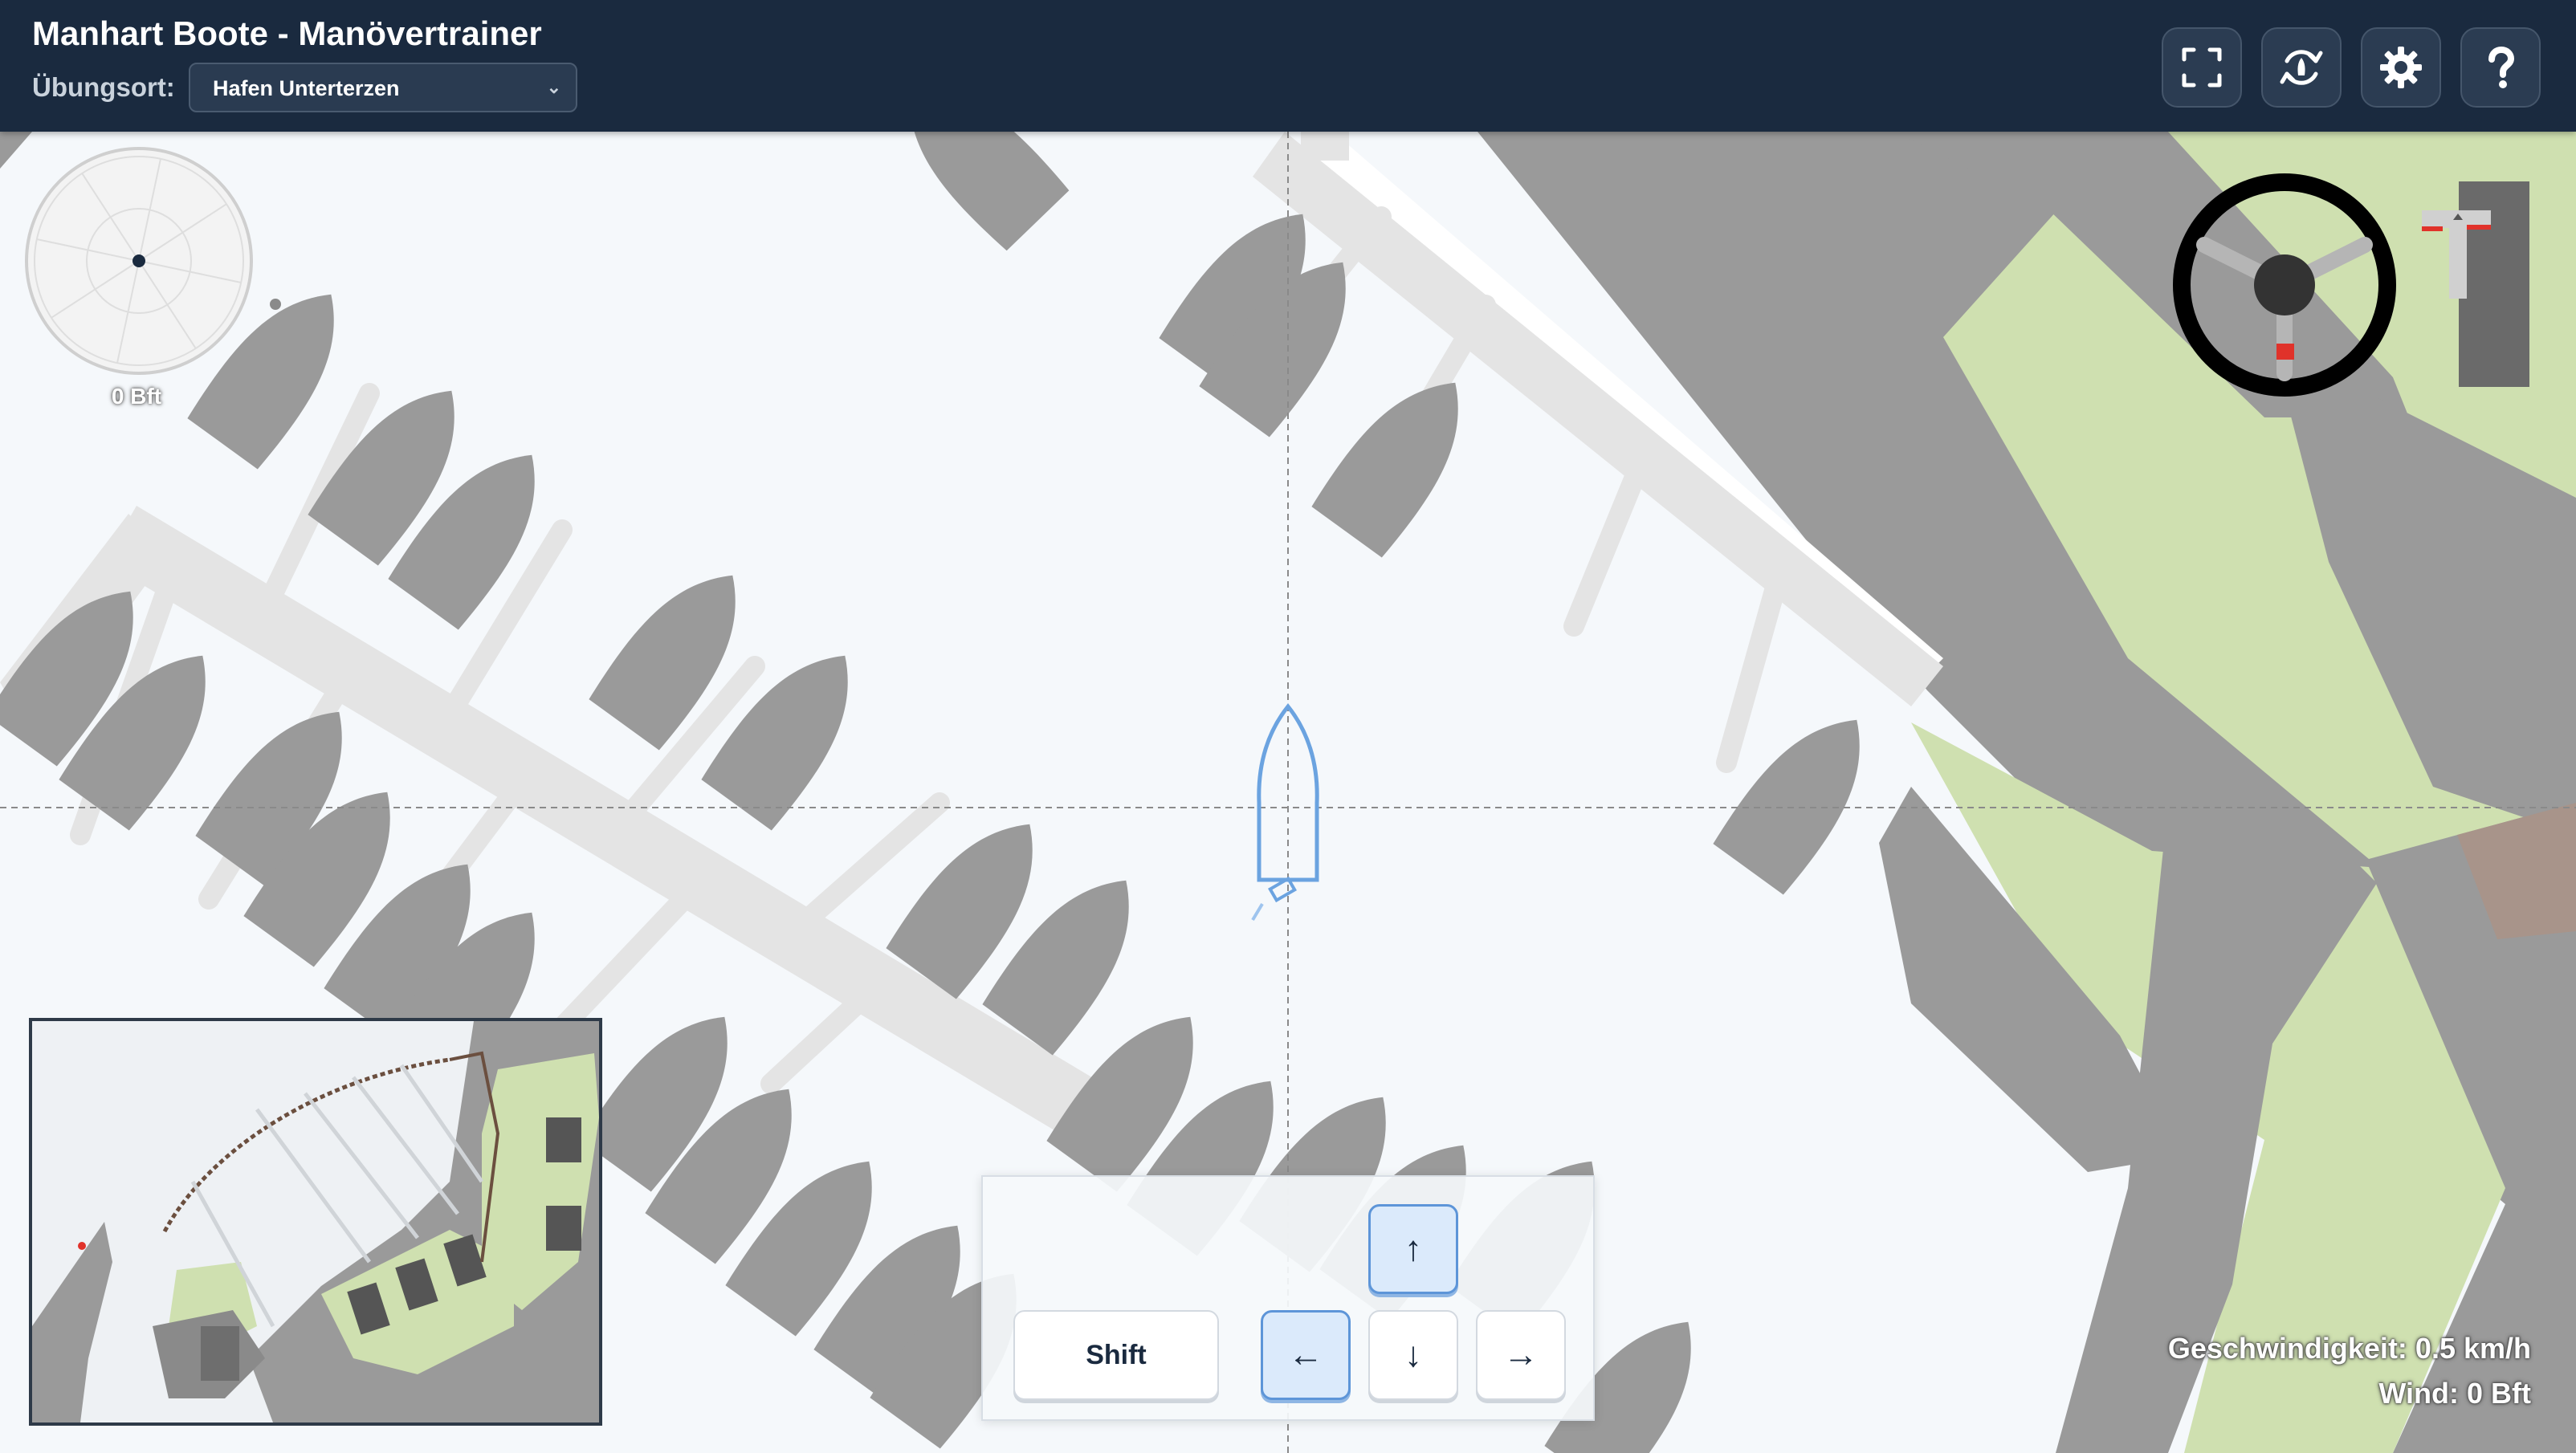 The image size is (2576, 1453). I want to click on keyboard-controls: Shift ↑ ← ↓ →, so click(1288, 1298).